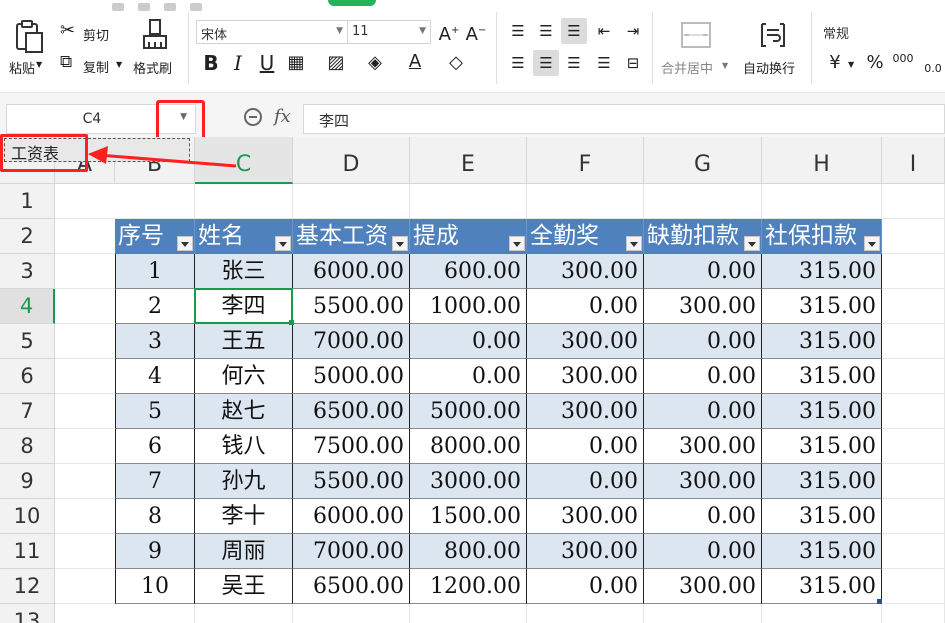  I want to click on cut-button: 剪切, so click(96, 34).